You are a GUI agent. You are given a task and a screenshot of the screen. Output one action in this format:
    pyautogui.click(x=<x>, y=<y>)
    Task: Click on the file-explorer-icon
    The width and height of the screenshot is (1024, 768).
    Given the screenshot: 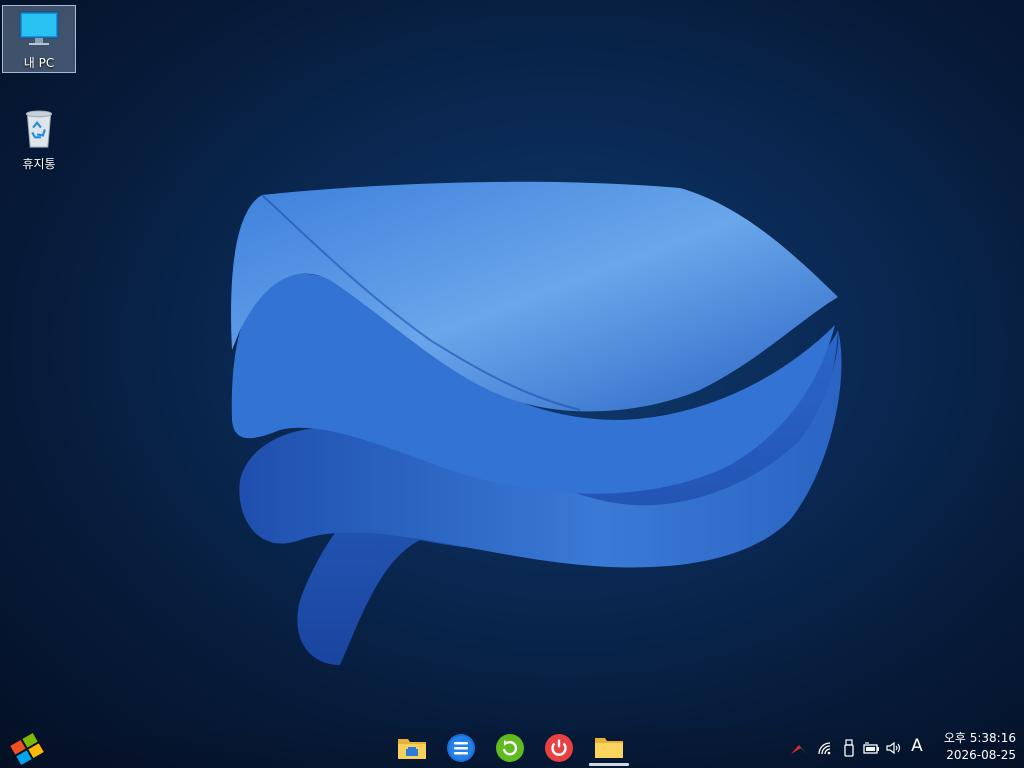 What is the action you would take?
    pyautogui.click(x=412, y=749)
    